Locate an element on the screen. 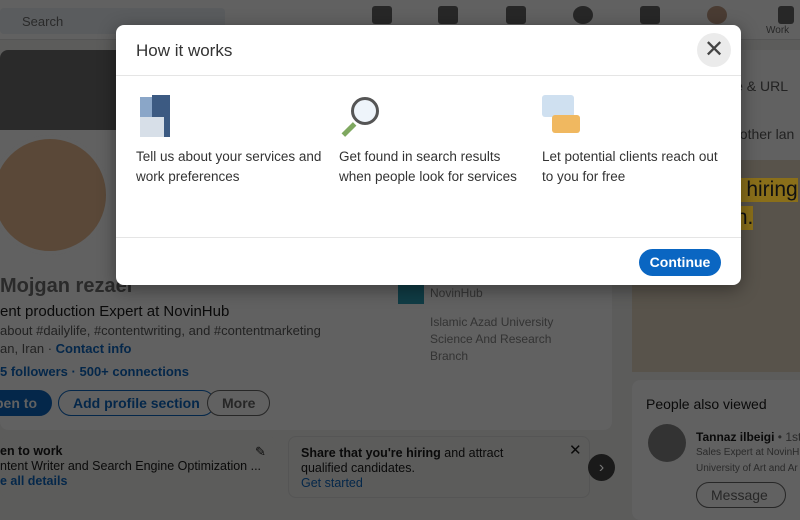 Image resolution: width=800 pixels, height=520 pixels. connection-degree: • 1st is located at coordinates (788, 437).